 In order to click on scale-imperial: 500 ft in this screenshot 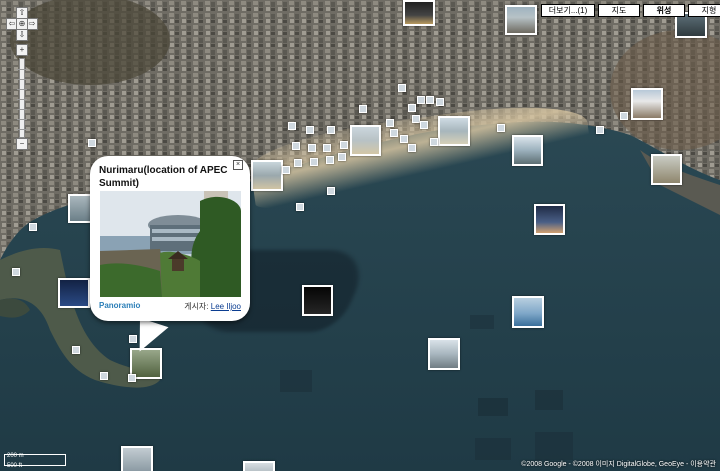, I will do `click(15, 466)`.